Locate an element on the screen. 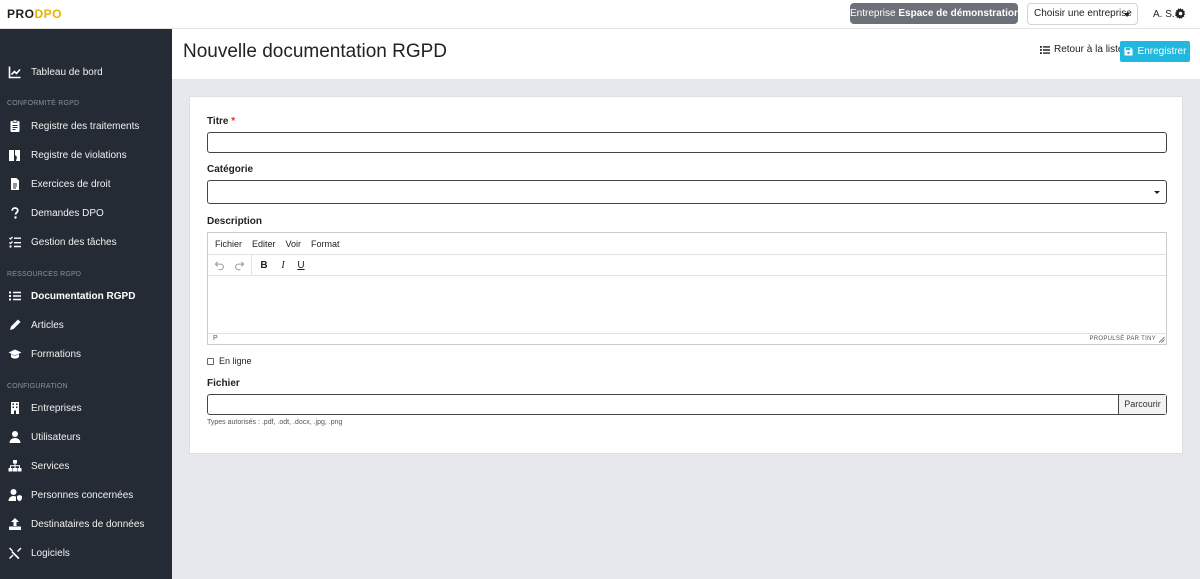  caret-down-icon is located at coordinates (1157, 192).